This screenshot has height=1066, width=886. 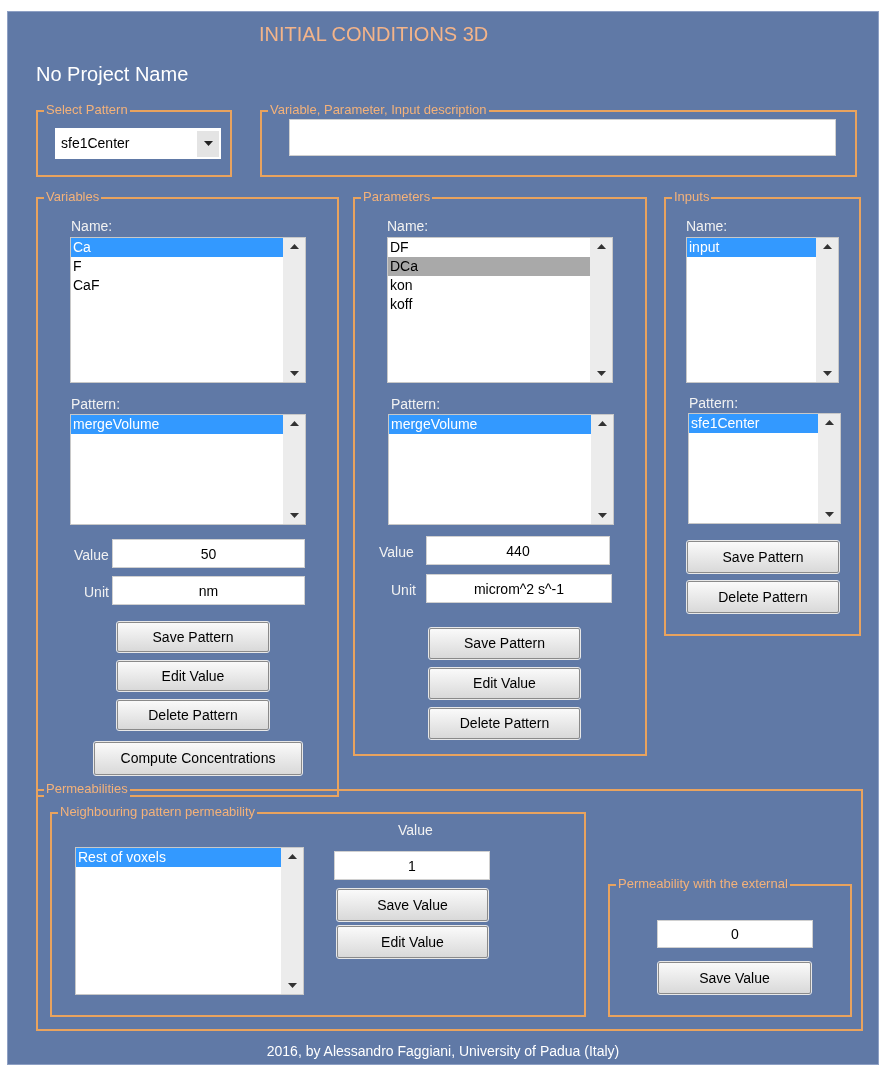 What do you see at coordinates (412, 865) in the screenshot?
I see `input-field: 1` at bounding box center [412, 865].